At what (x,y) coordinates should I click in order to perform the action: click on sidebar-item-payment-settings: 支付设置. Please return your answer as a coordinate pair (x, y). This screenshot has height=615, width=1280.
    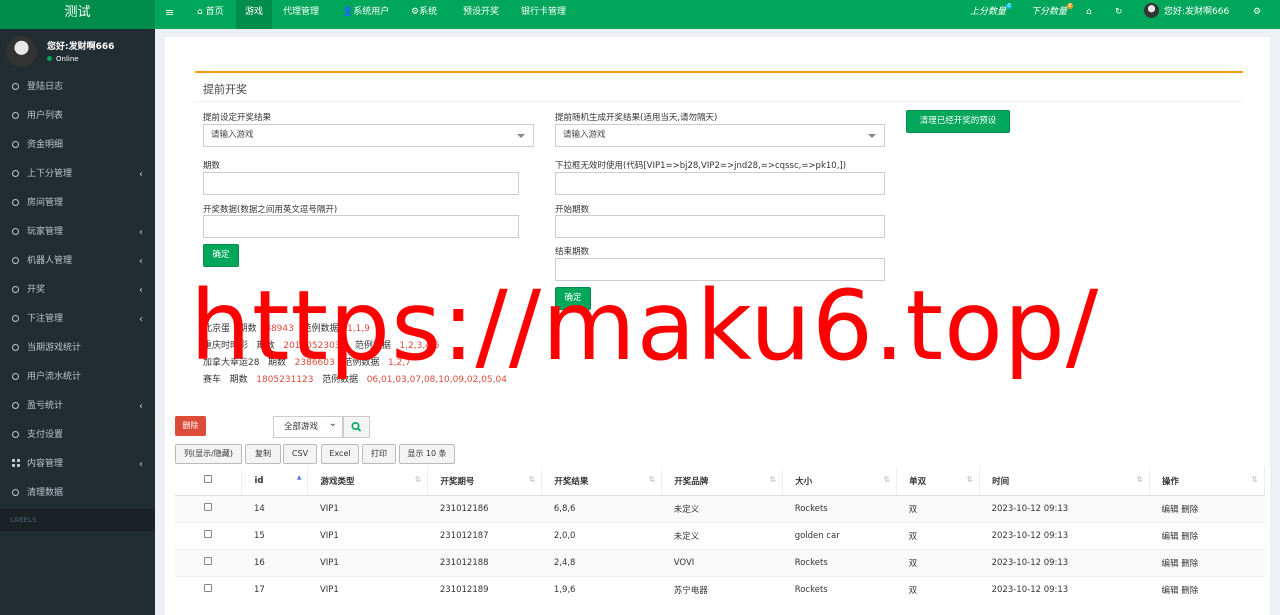
    Looking at the image, I should click on (77, 435).